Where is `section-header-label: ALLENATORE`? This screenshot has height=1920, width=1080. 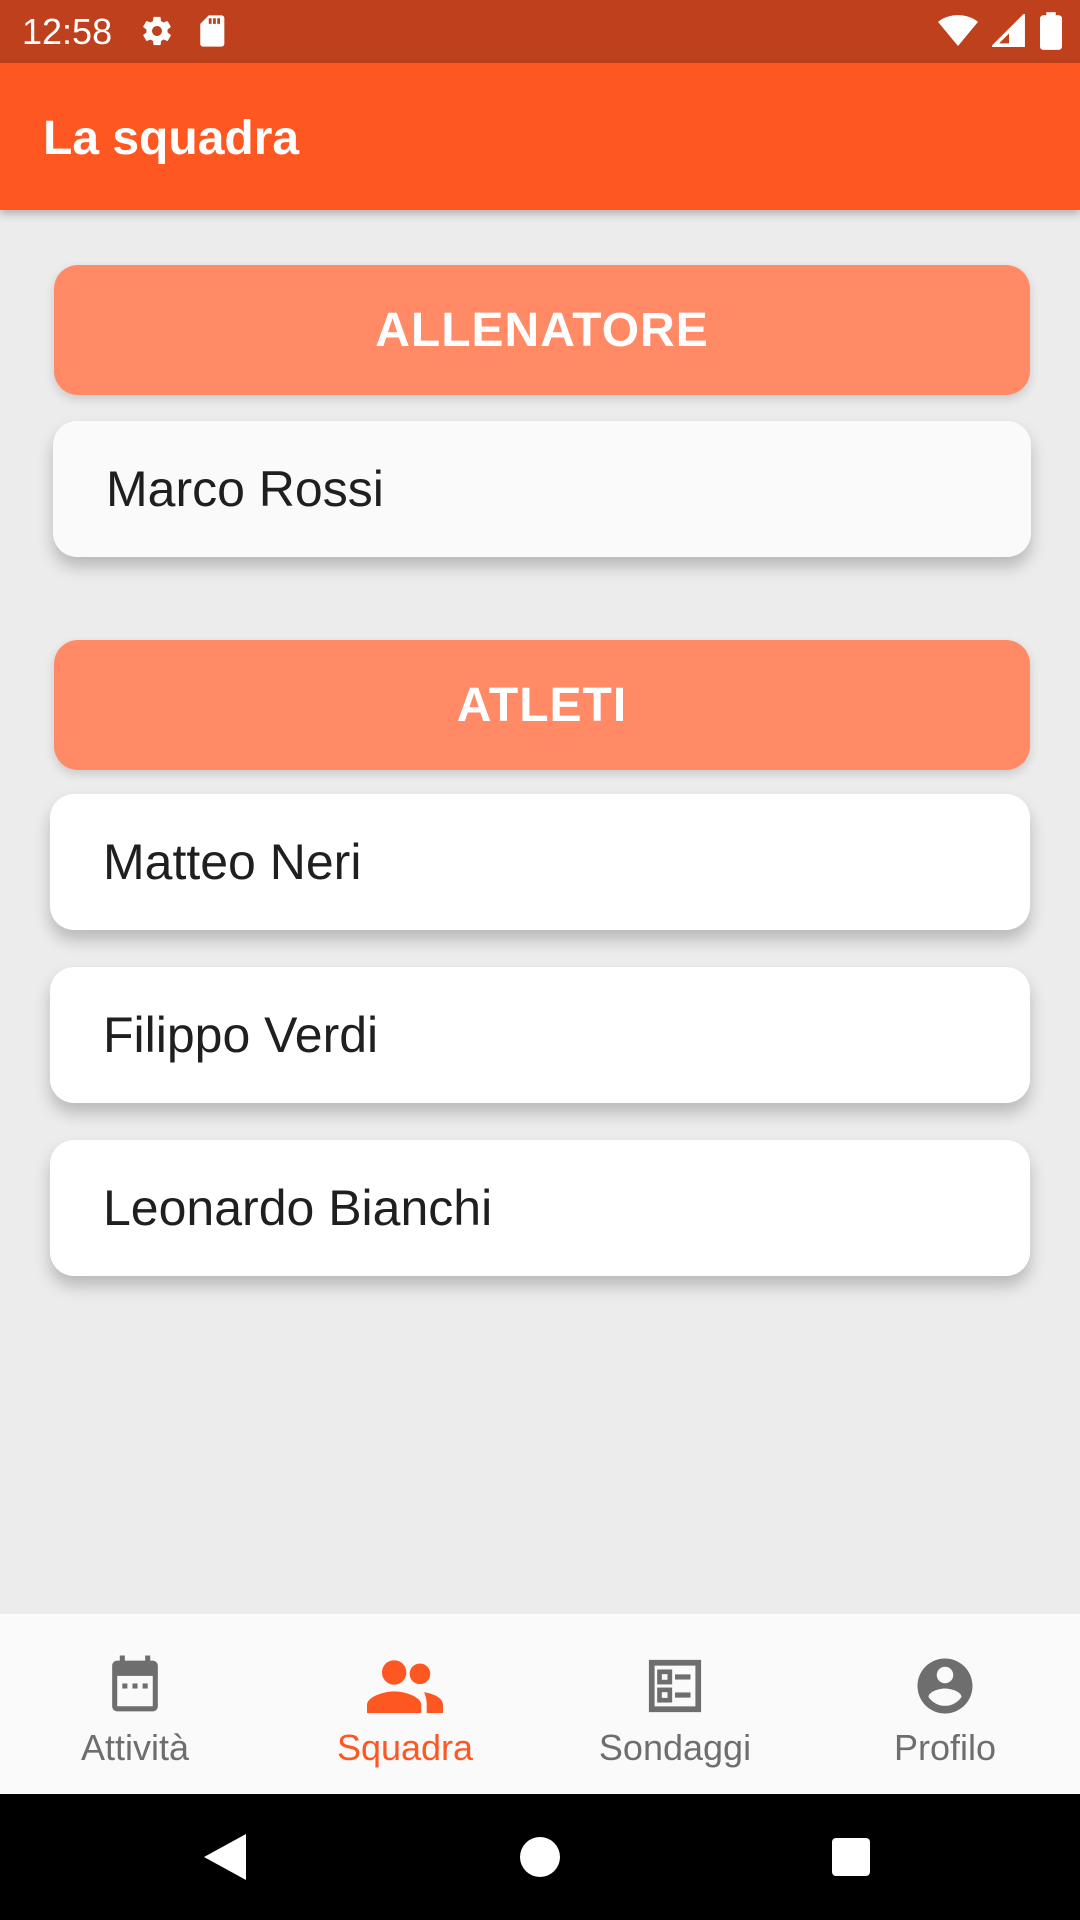
section-header-label: ALLENATORE is located at coordinates (542, 330).